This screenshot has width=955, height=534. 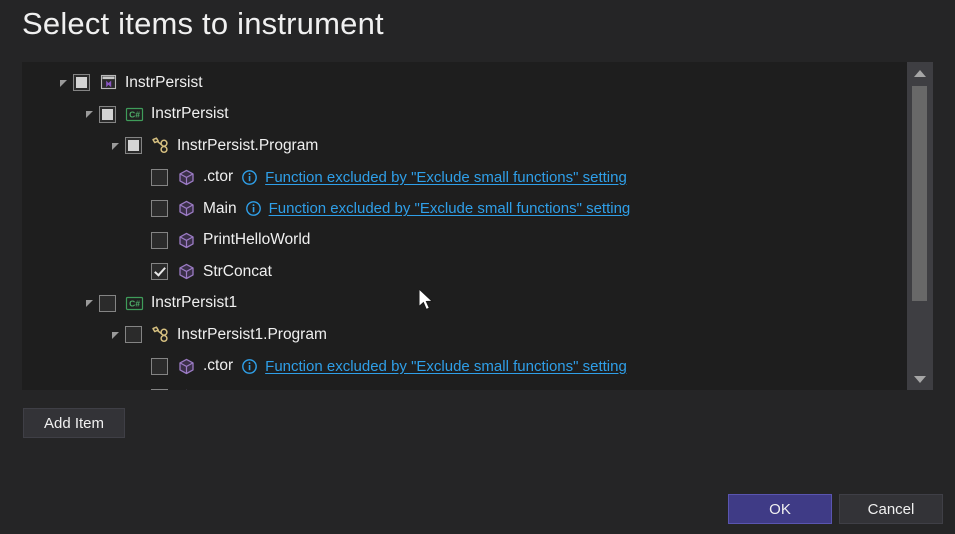 I want to click on scrollbar-thumb, so click(x=919, y=193).